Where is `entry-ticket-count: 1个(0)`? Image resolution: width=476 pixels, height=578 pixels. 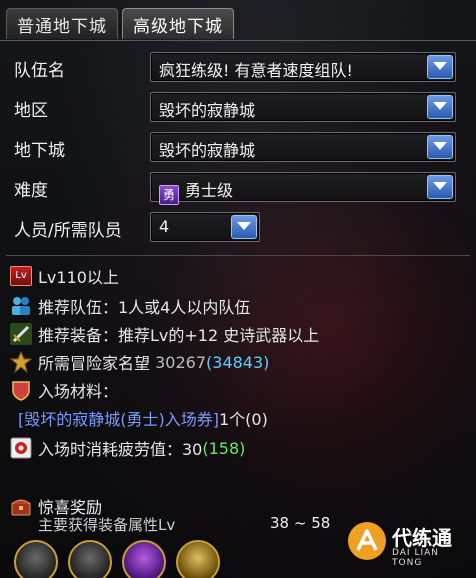 entry-ticket-count: 1个(0) is located at coordinates (243, 419).